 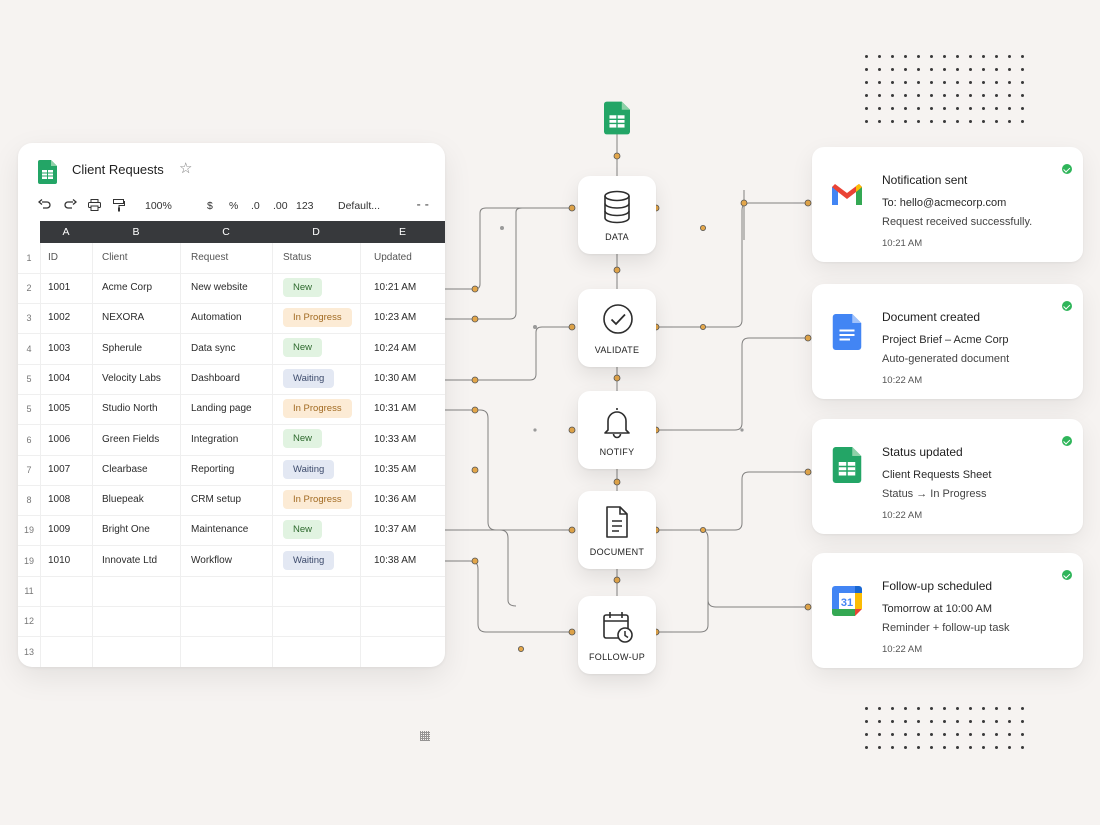 I want to click on row-number: 11, so click(x=29, y=591).